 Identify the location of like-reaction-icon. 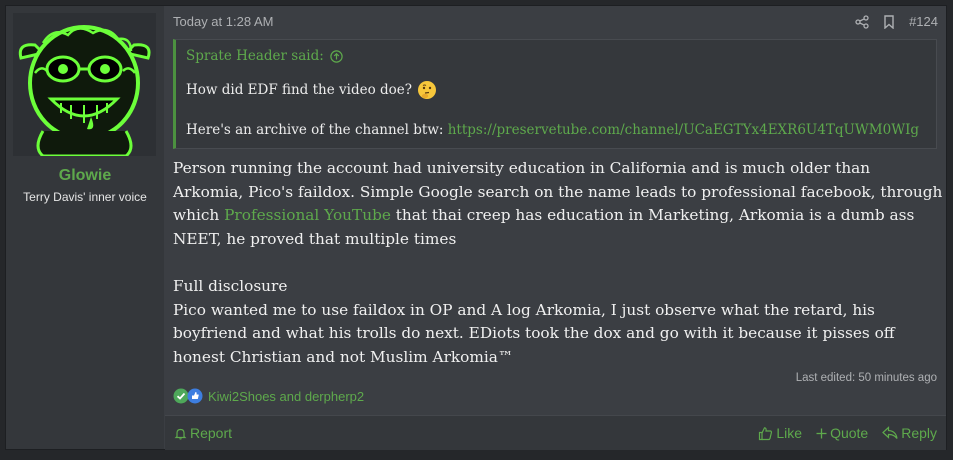
(195, 396).